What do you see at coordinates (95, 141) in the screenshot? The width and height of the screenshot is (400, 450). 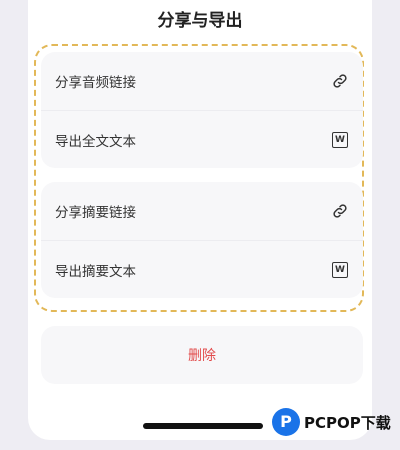 I see `export-full-text-label: 导出全文文本` at bounding box center [95, 141].